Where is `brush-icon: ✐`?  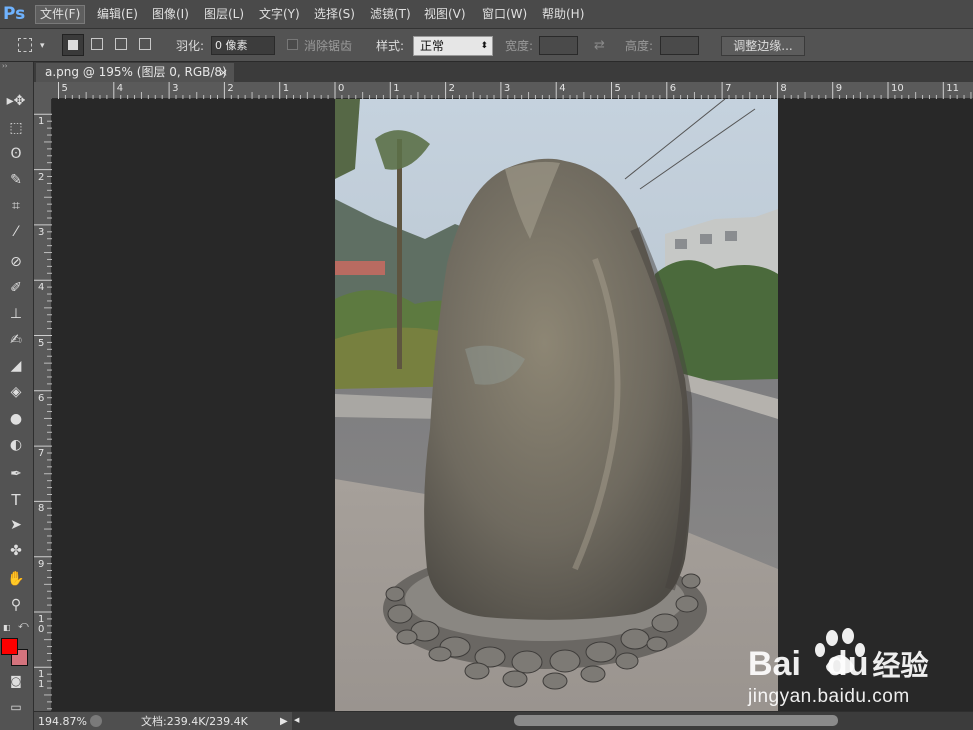
brush-icon: ✐ is located at coordinates (16, 288).